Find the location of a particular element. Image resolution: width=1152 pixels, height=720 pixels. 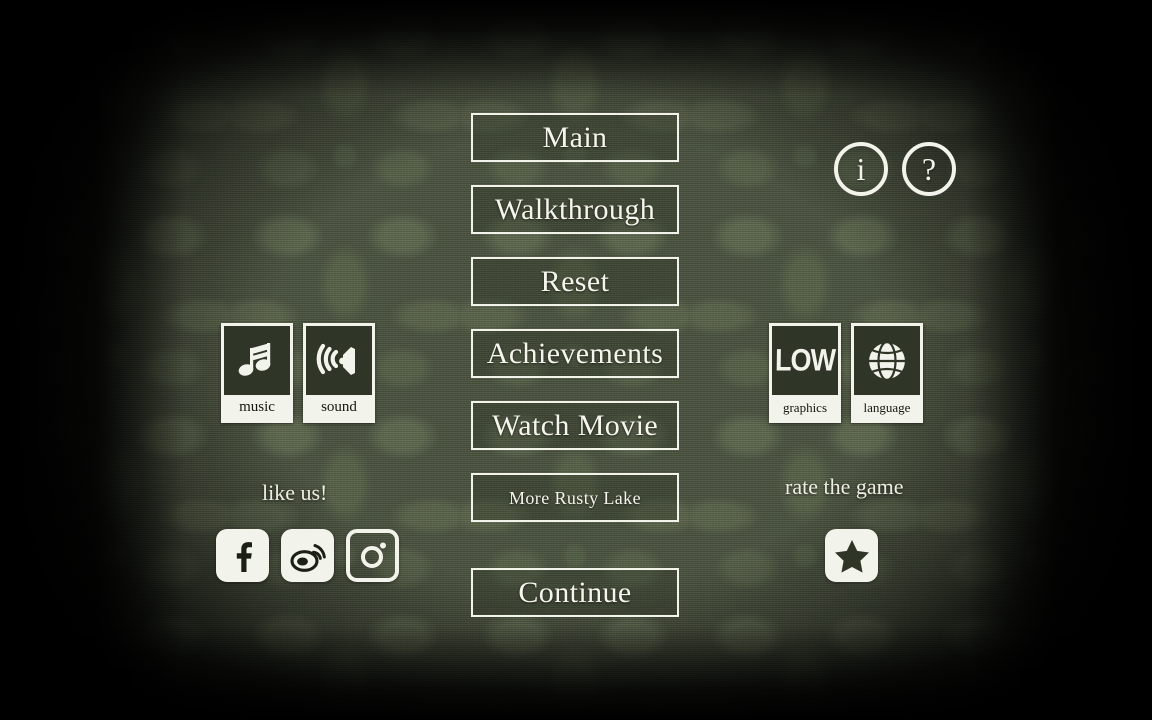

graphics-card-label: graphics is located at coordinates (805, 407).